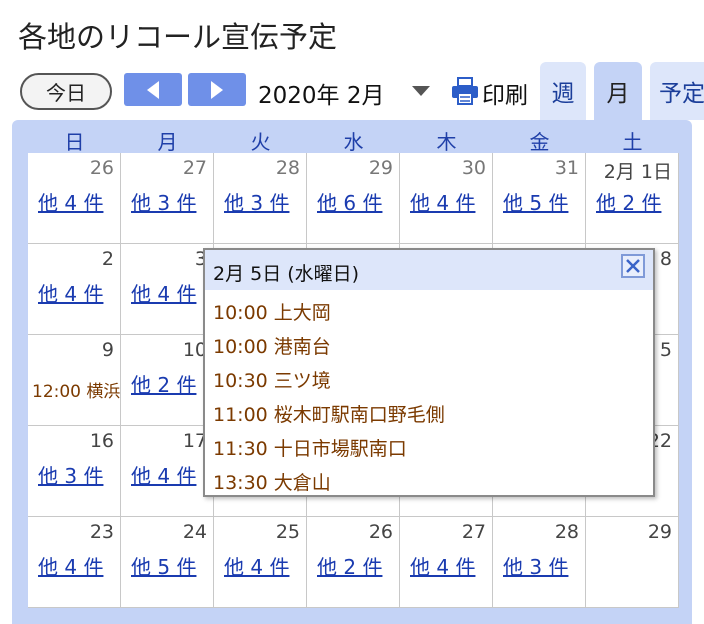 The image size is (704, 624). What do you see at coordinates (288, 532) in the screenshot?
I see `day-number: 25` at bounding box center [288, 532].